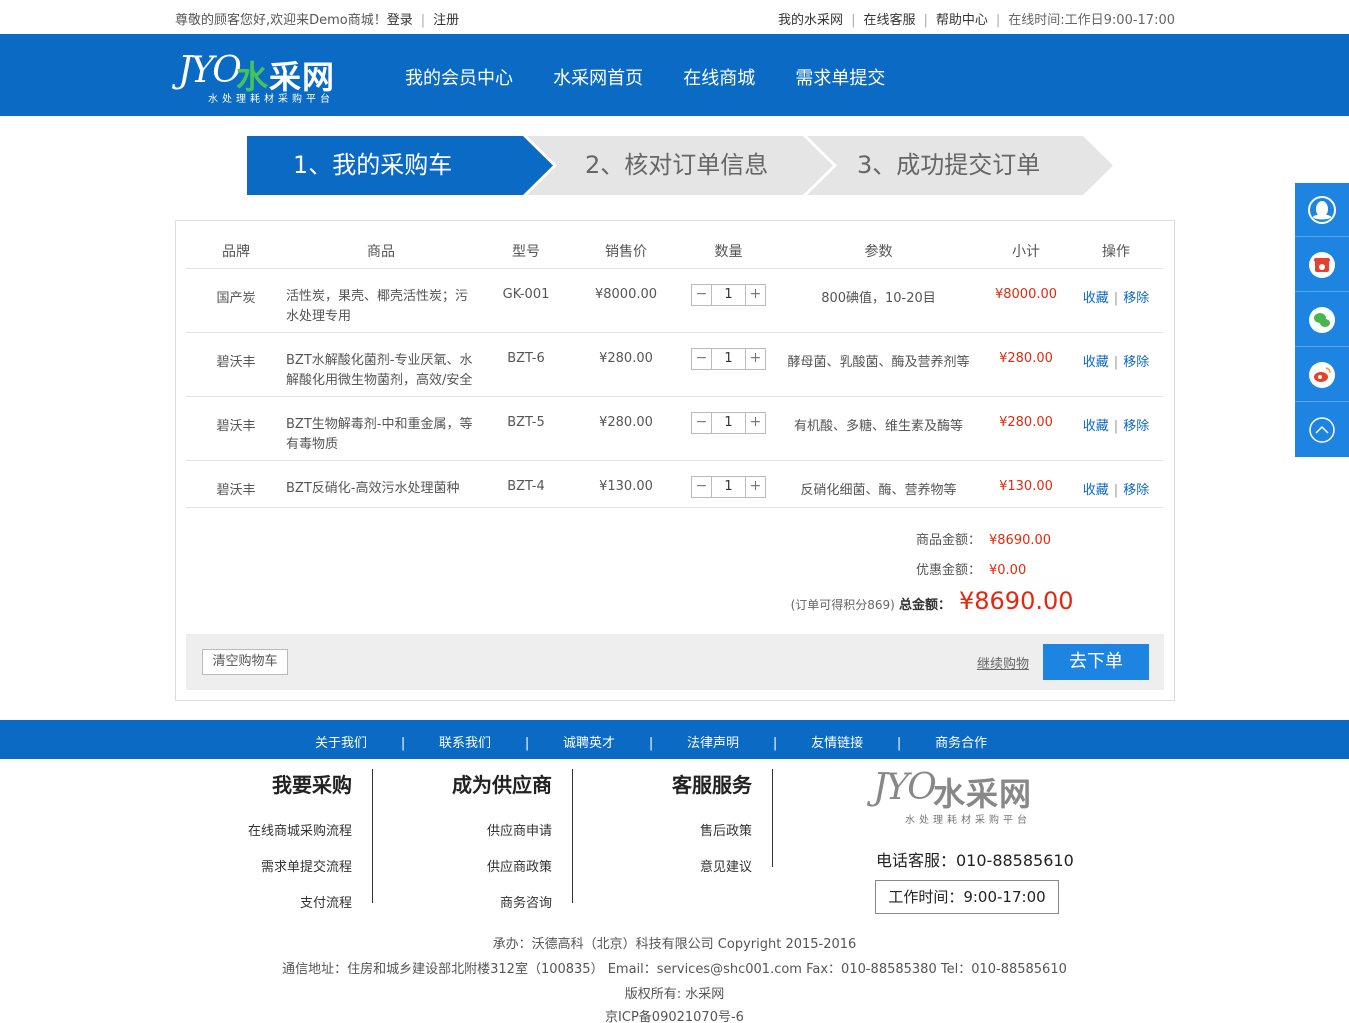 The image size is (1349, 1023). What do you see at coordinates (975, 860) in the screenshot?
I see `footer-phone: 电话客服：010-88585610` at bounding box center [975, 860].